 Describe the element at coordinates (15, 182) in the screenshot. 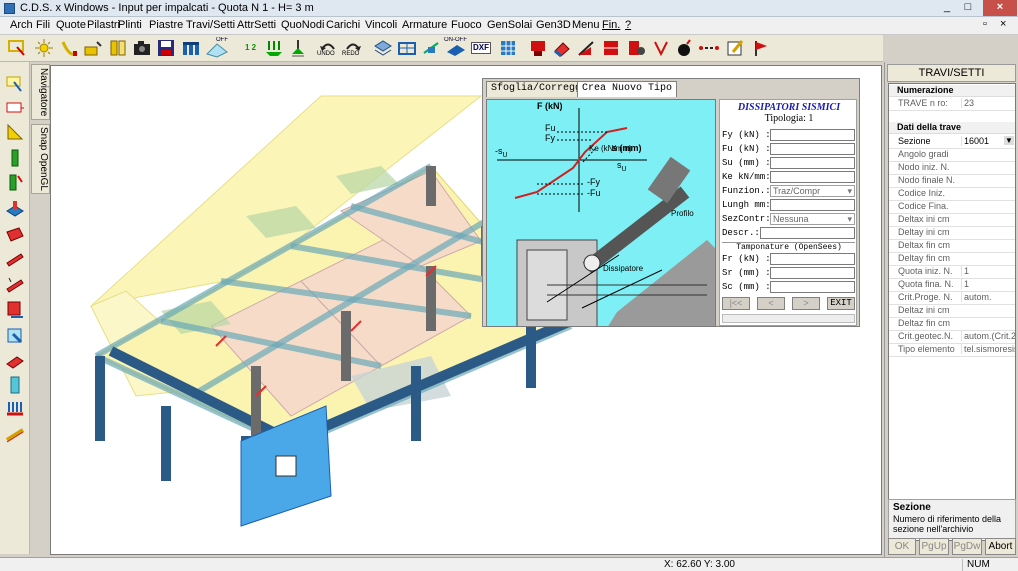

I see `column-edit-tool` at that location.